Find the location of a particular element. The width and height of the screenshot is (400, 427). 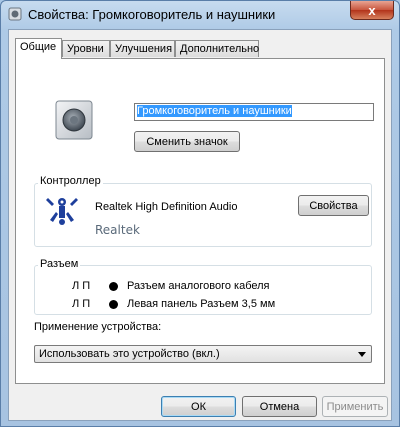

device-name-input: Громкоговоритель и наушники is located at coordinates (254, 112).